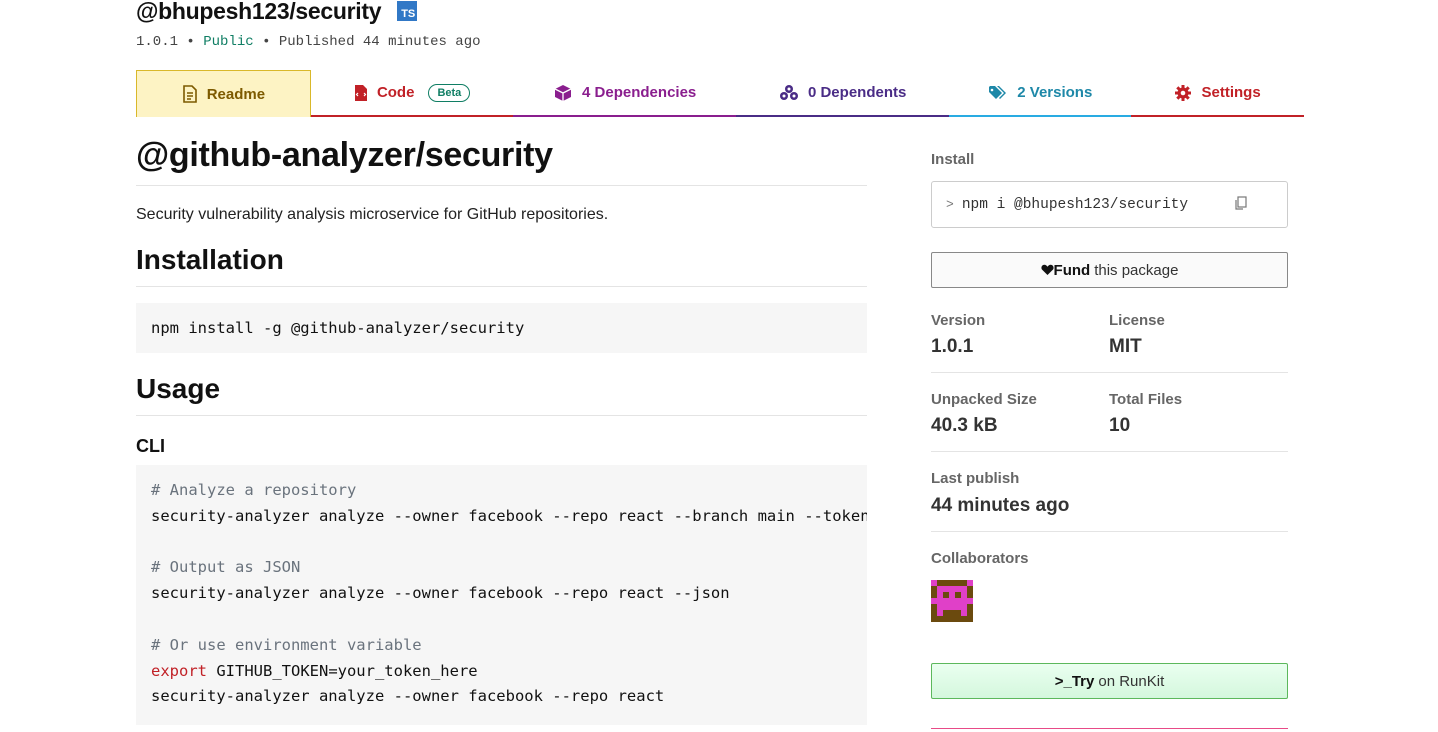 This screenshot has width=1438, height=732. I want to click on total-files-label: Total Files, so click(1146, 399).